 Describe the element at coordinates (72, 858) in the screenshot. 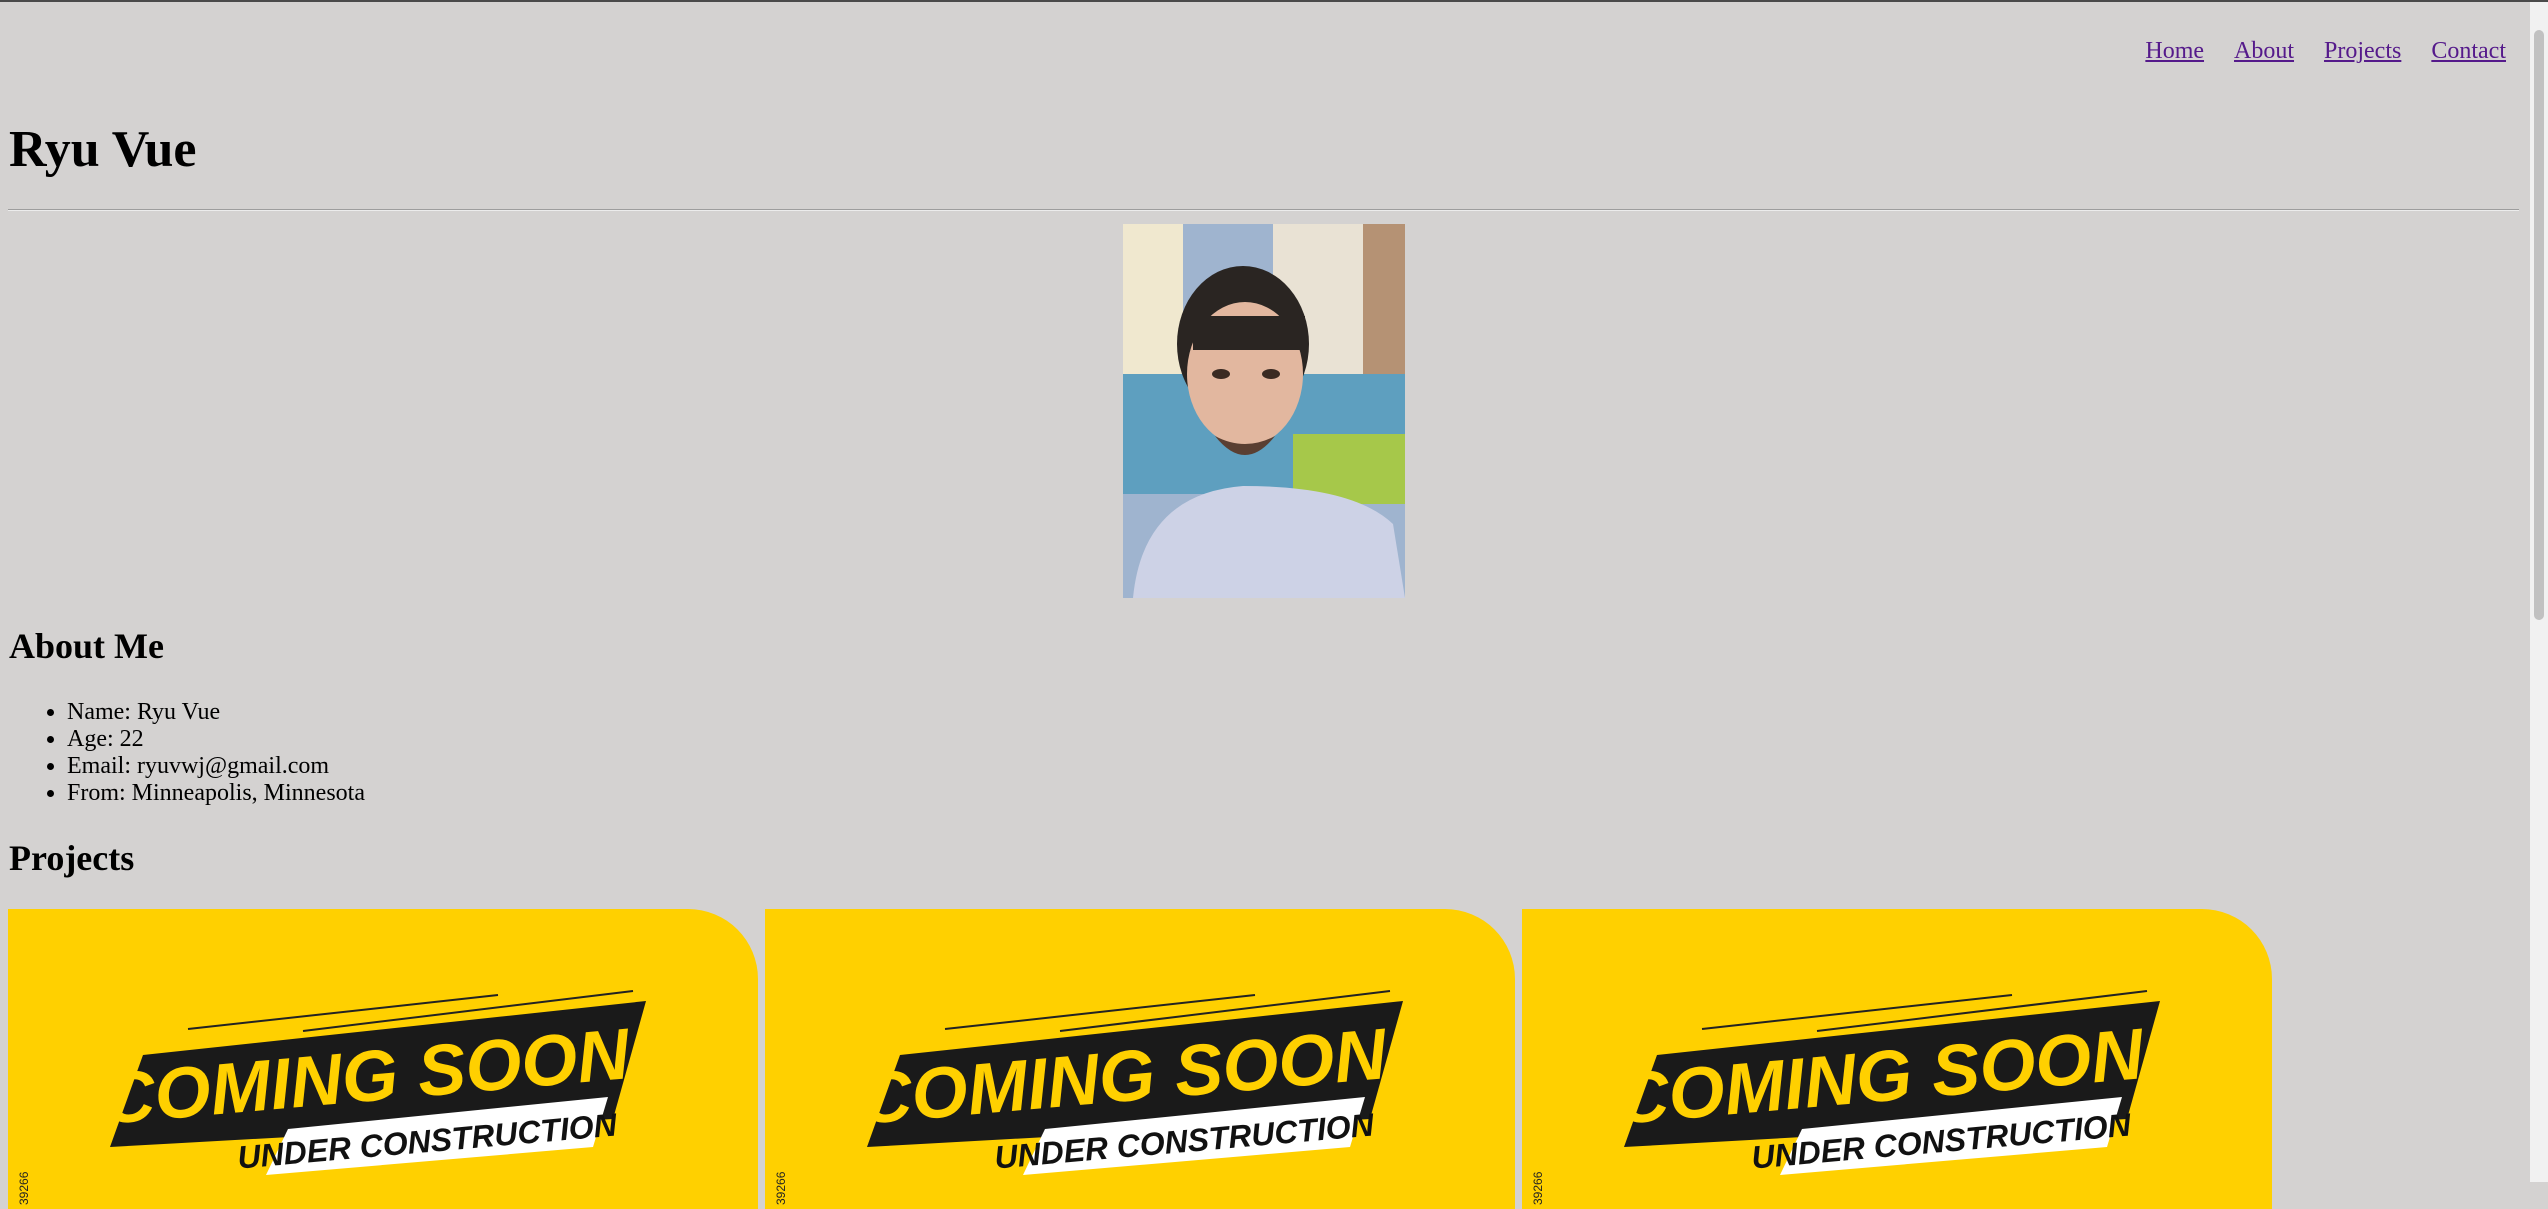

I see `projects-heading: Projects` at that location.